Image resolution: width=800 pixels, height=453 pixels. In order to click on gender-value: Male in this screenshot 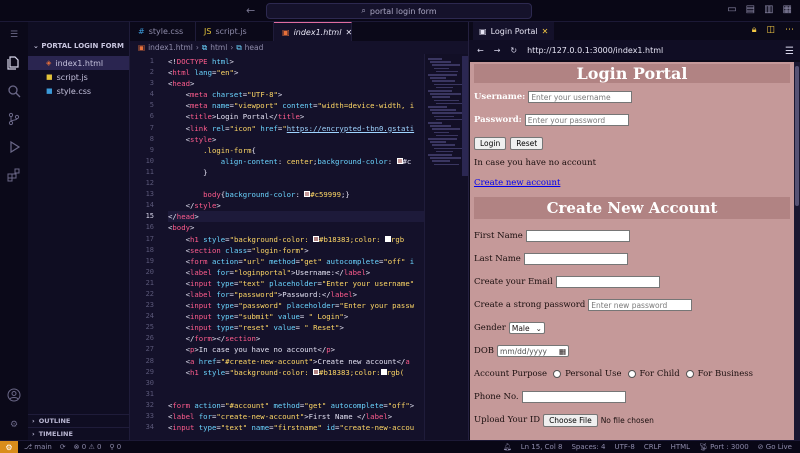, I will do `click(520, 328)`.